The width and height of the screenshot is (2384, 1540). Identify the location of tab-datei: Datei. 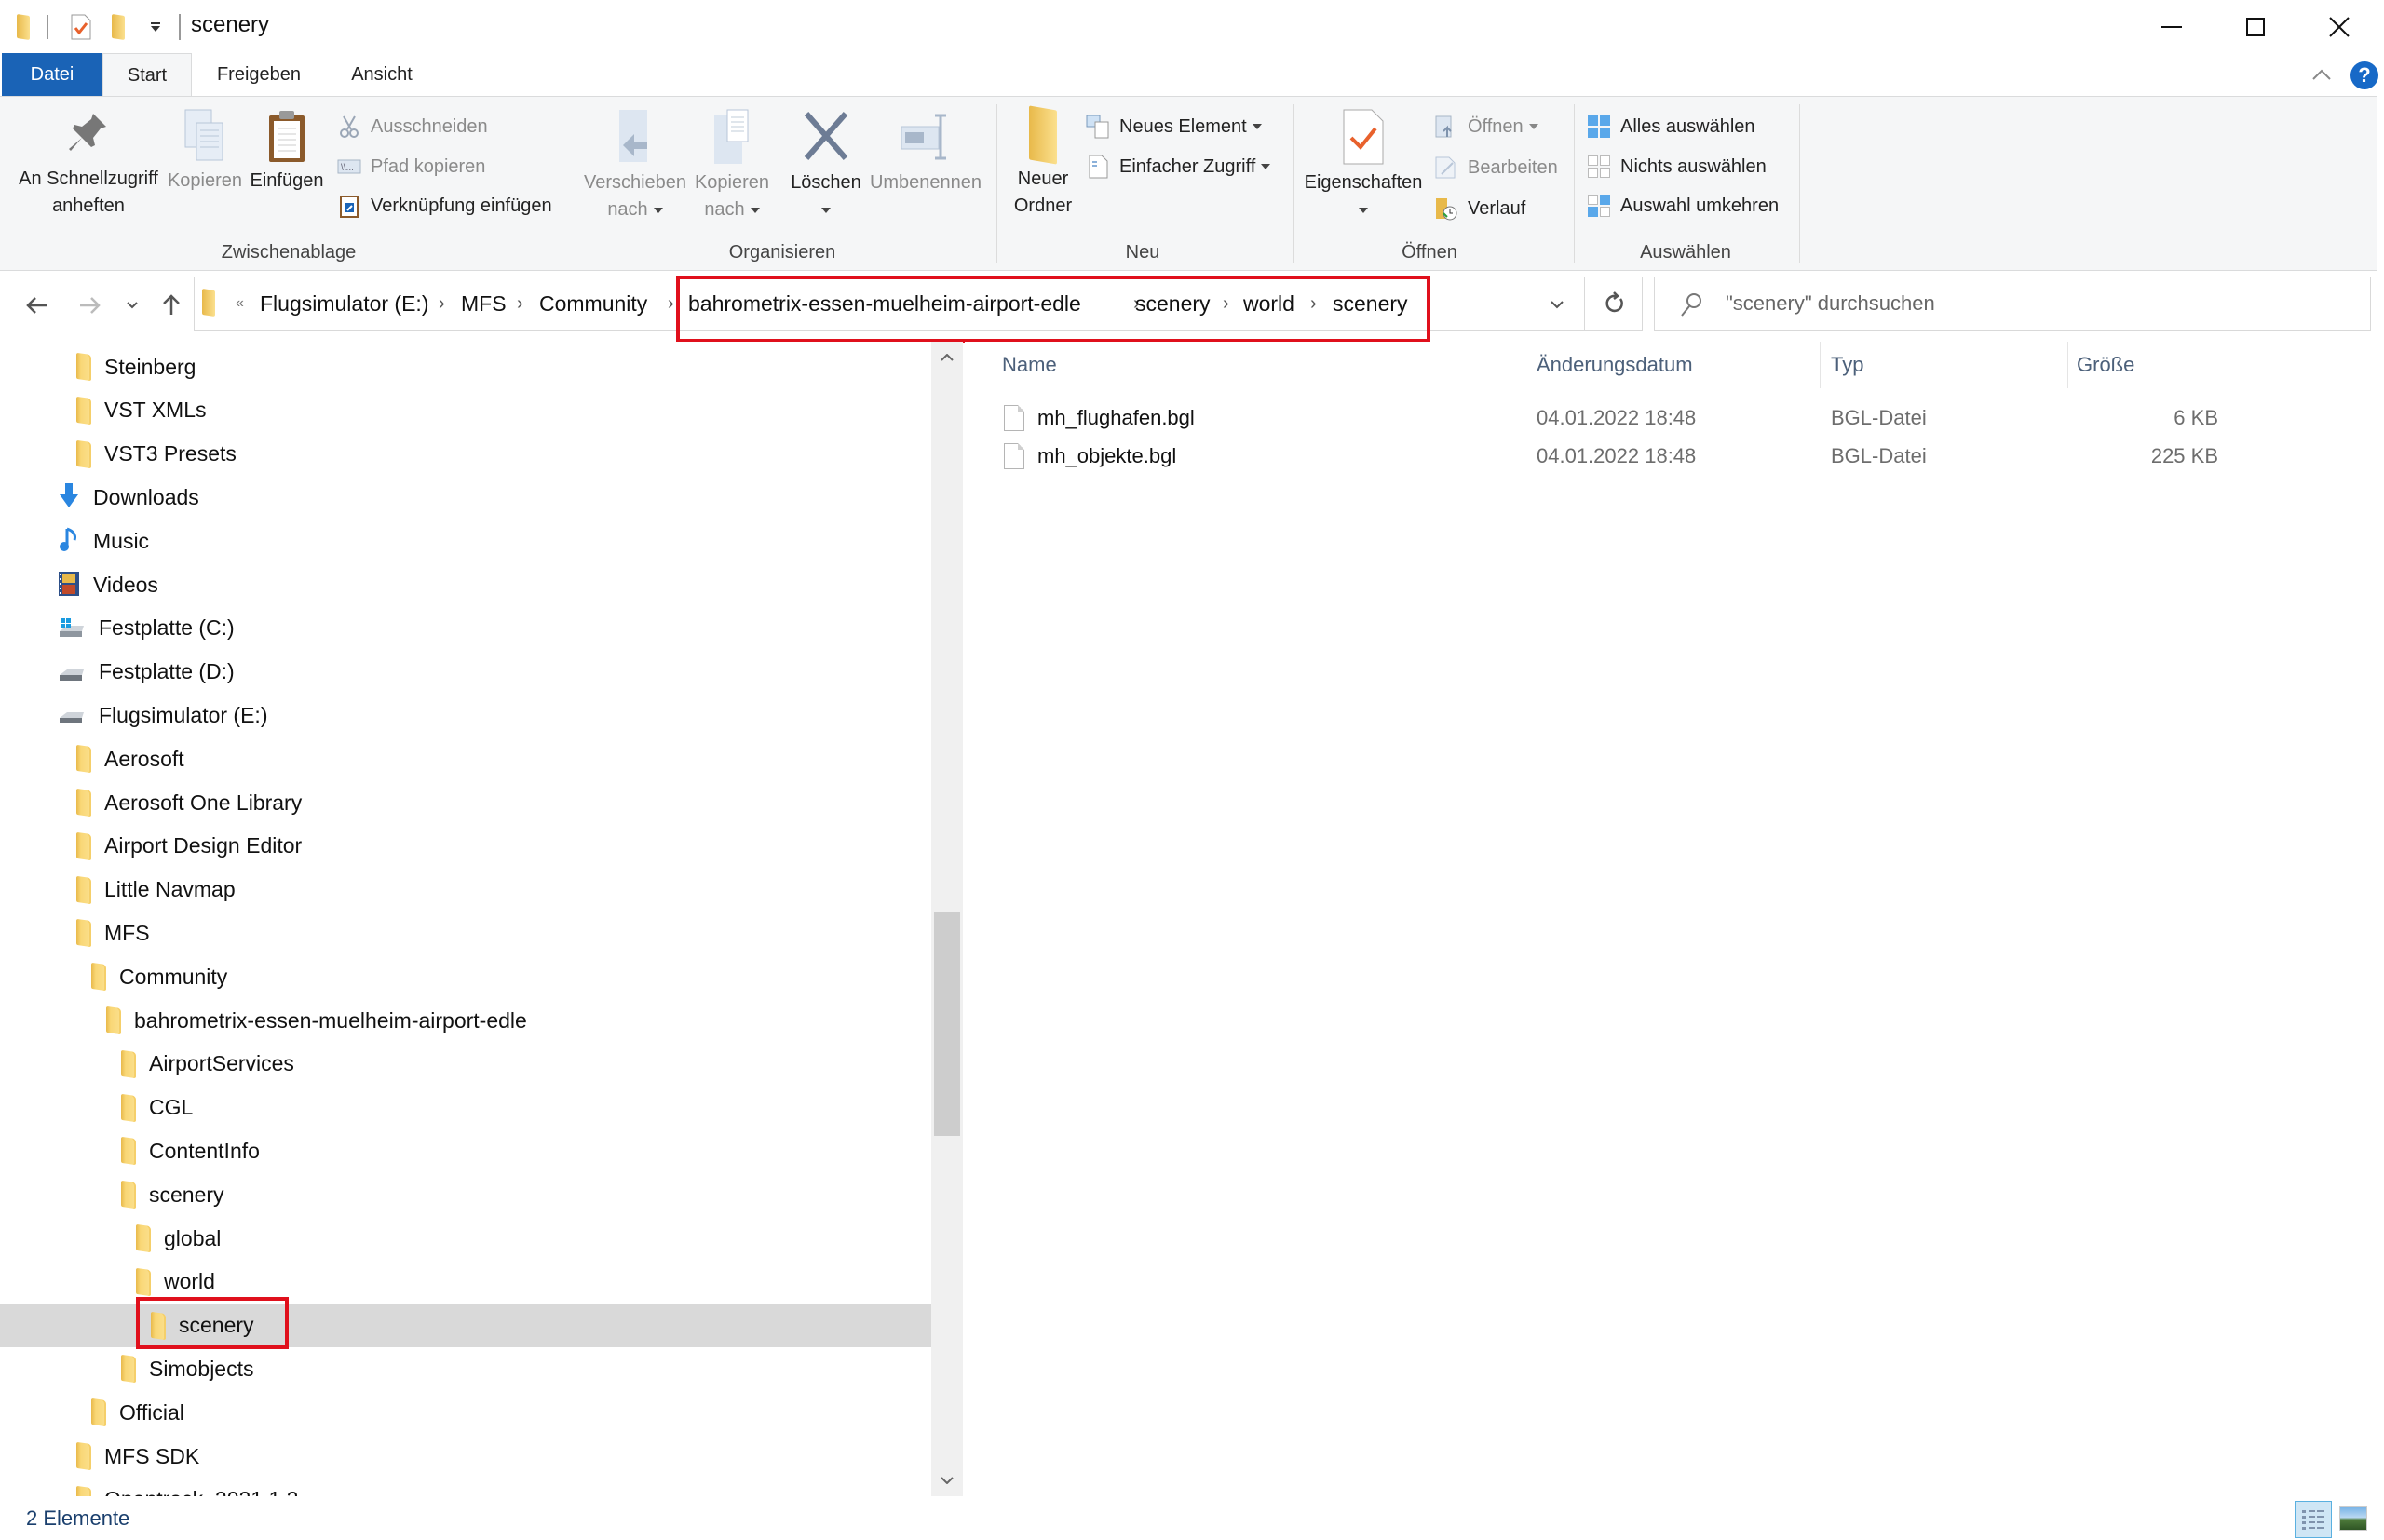
(52, 75).